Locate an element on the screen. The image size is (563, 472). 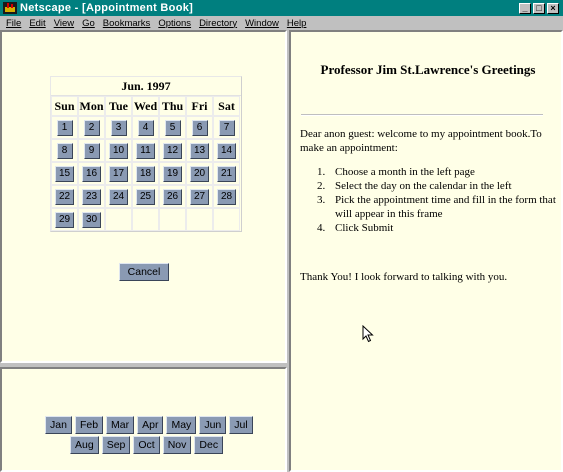
close-icon: × is located at coordinates (553, 8).